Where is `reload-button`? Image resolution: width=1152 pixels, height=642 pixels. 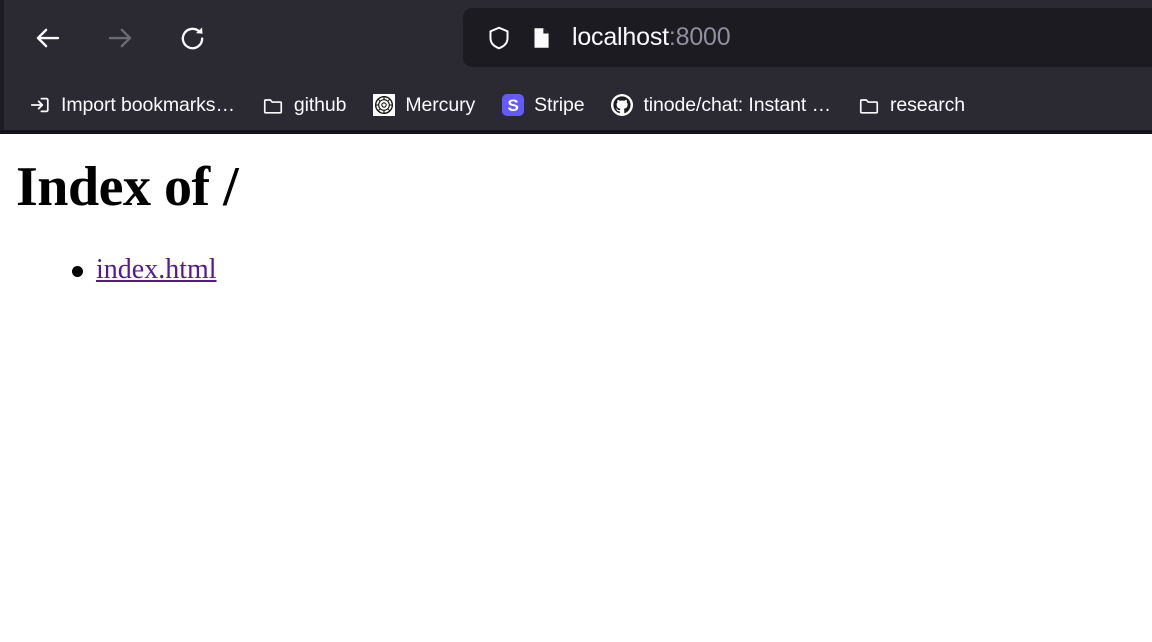
reload-button is located at coordinates (192, 38).